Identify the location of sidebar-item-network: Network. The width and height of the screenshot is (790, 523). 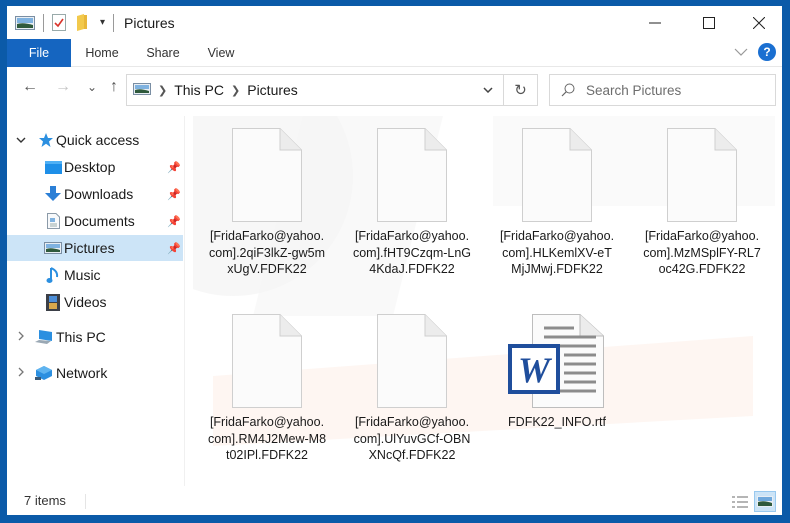
(95, 373).